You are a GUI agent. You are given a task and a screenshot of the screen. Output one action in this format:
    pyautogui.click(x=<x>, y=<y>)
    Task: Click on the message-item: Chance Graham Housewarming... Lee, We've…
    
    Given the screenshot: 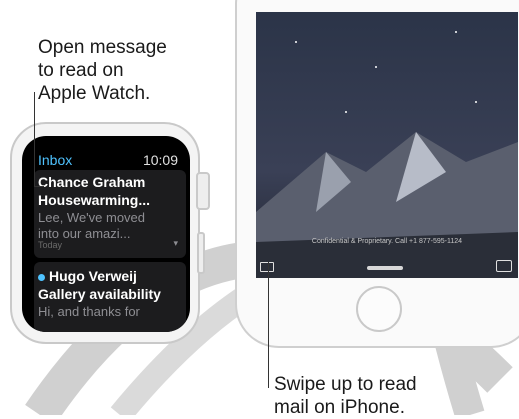 What is the action you would take?
    pyautogui.click(x=110, y=214)
    